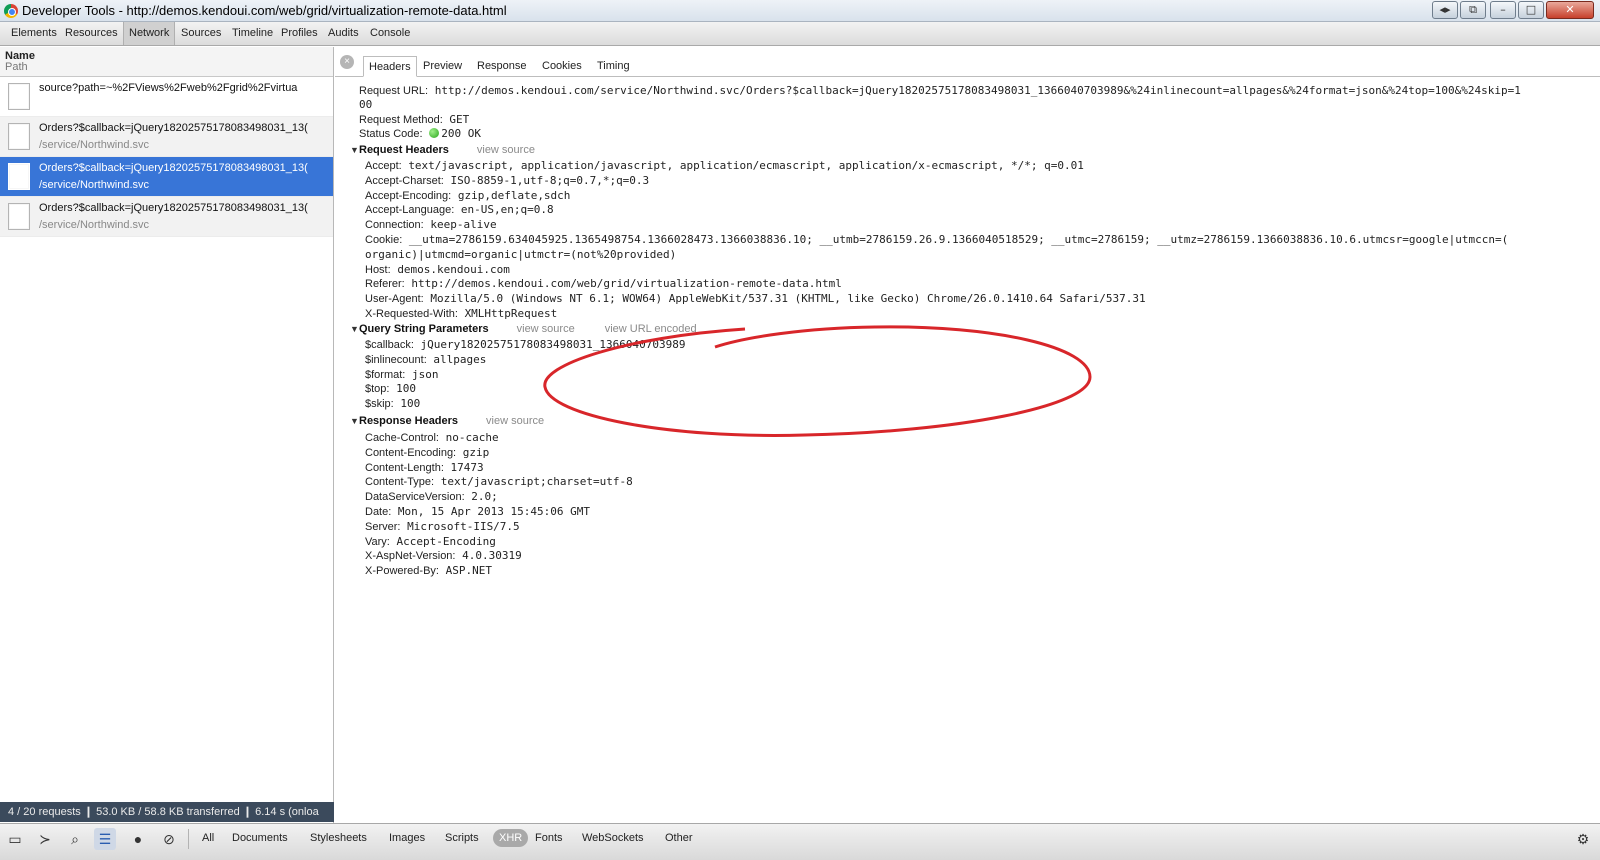 This screenshot has width=1600, height=860. I want to click on query-param-value: jQuery18202575178083498031_1366040703989, so click(553, 344).